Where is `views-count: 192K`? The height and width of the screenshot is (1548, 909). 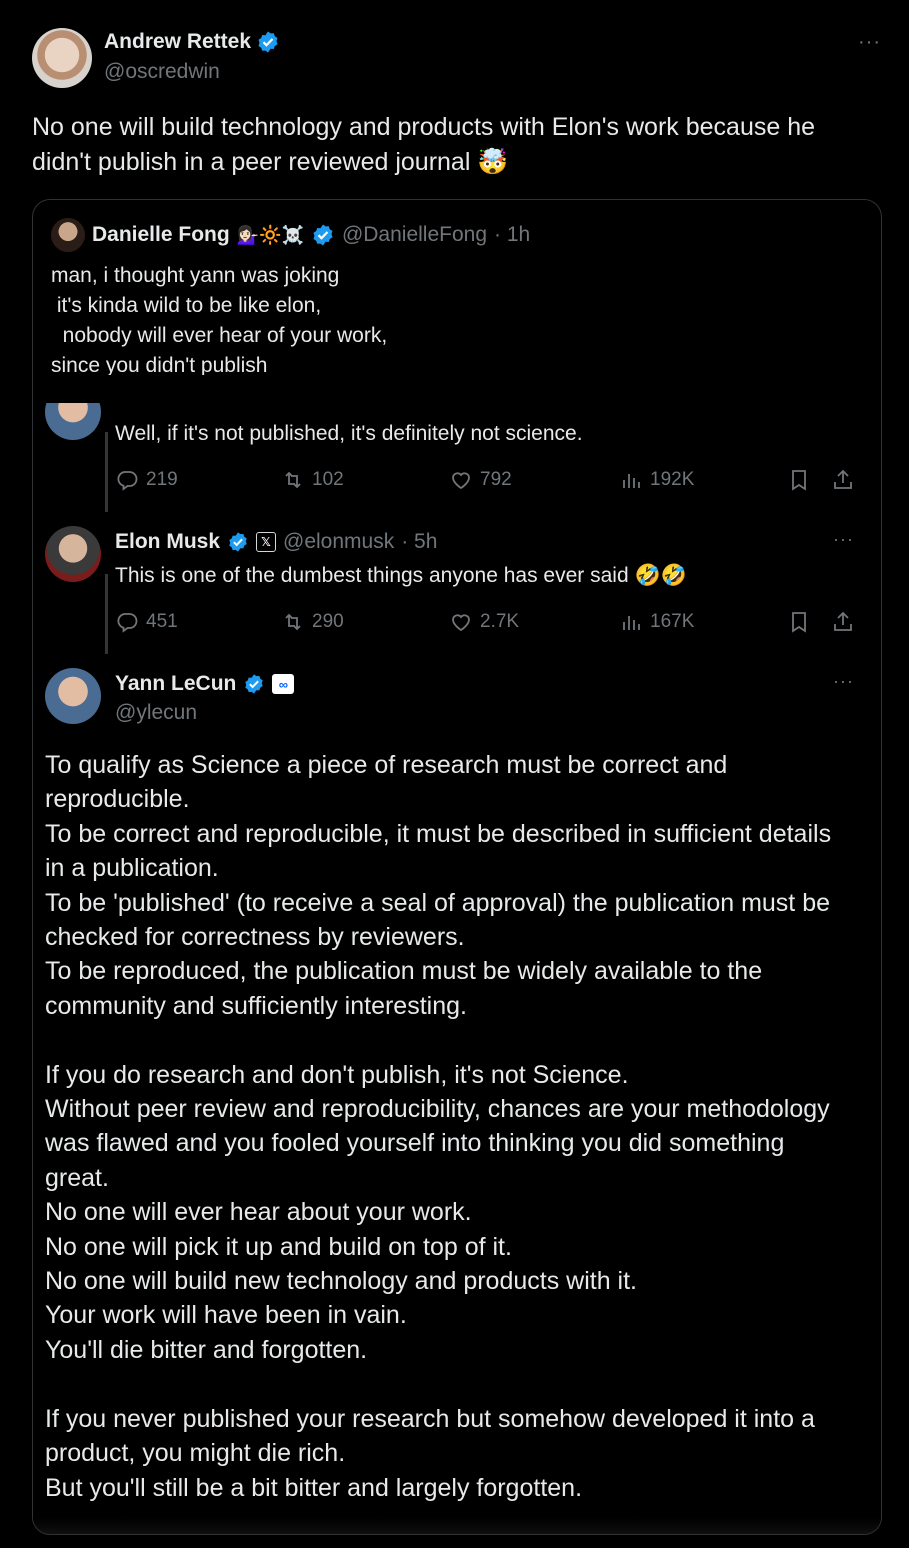 views-count: 192K is located at coordinates (672, 479).